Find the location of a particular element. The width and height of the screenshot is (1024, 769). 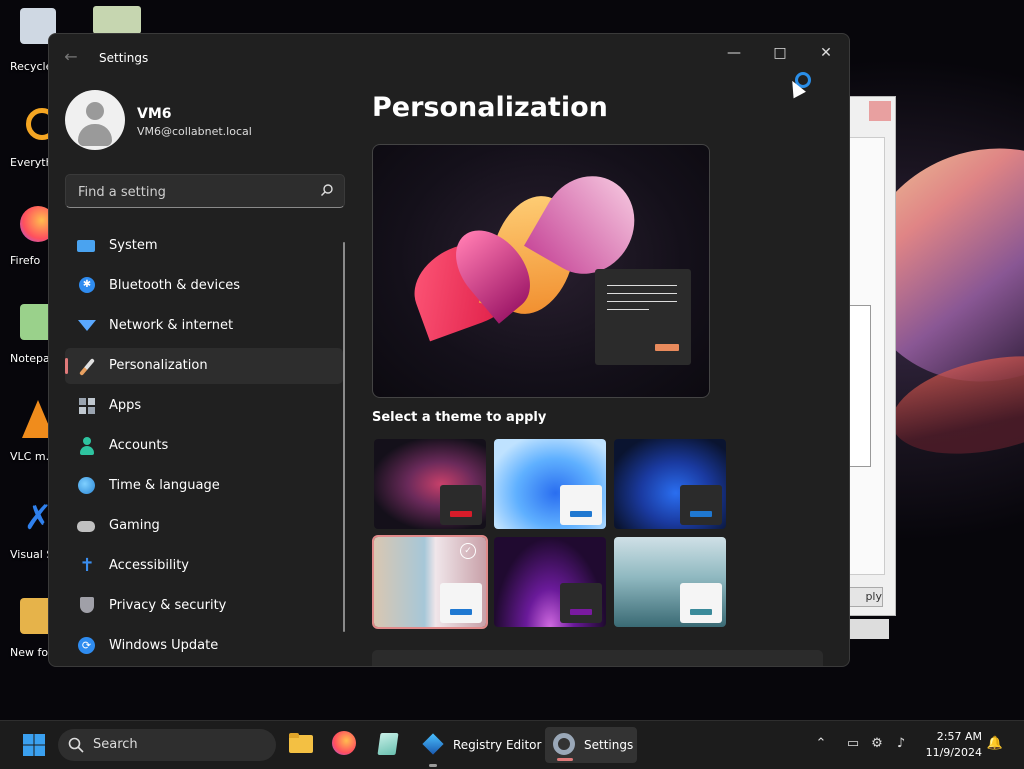

start-button is located at coordinates (34, 745).